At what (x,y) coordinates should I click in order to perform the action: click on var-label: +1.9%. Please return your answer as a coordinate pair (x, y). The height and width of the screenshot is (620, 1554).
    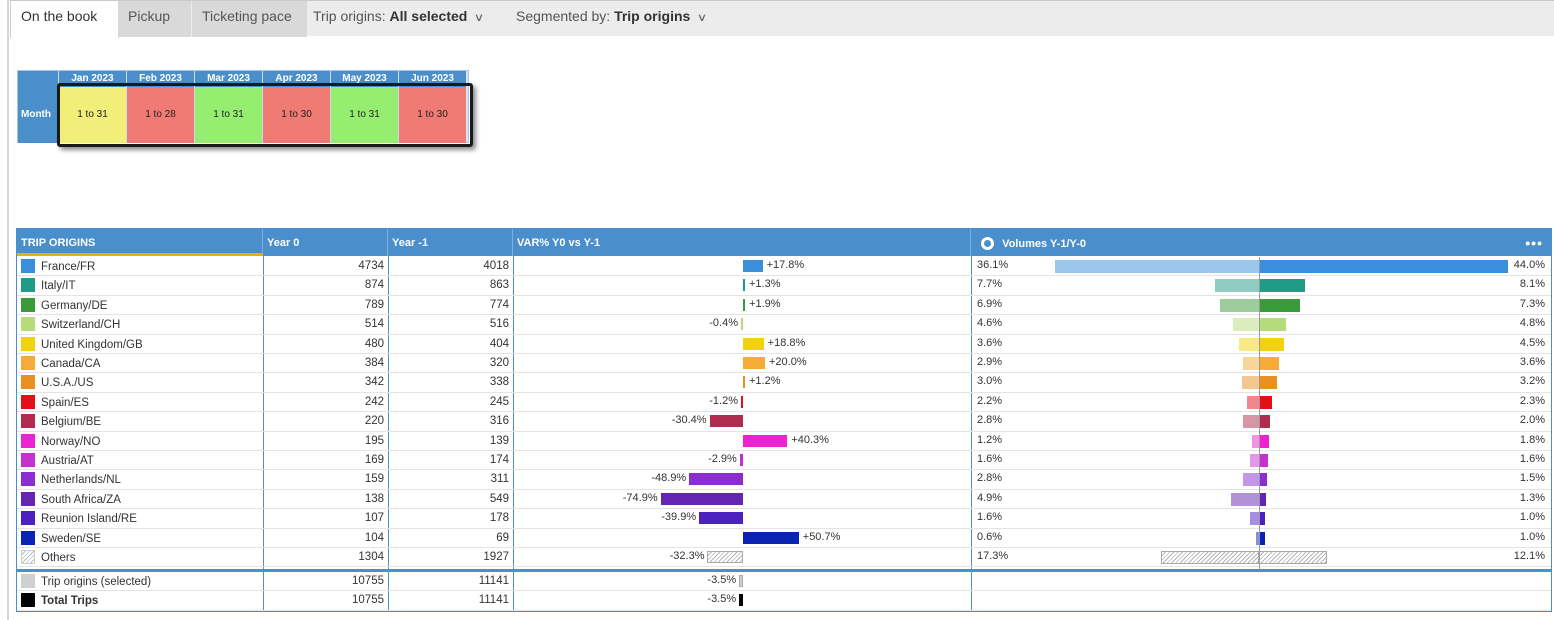
    Looking at the image, I should click on (765, 303).